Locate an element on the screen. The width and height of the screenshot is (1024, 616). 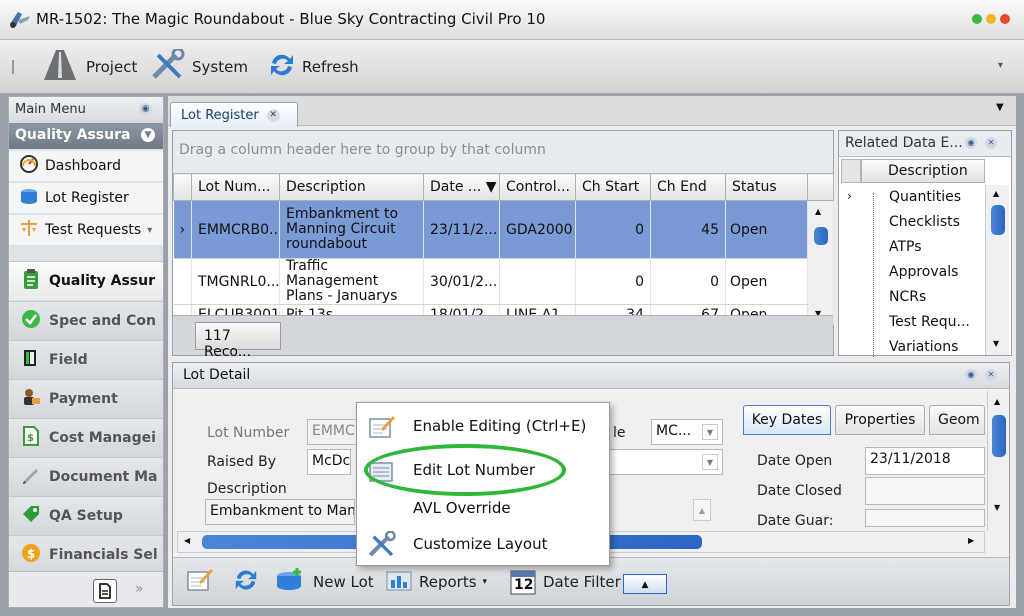
tab-lot-register: Lot Register ✕ is located at coordinates (234, 114).